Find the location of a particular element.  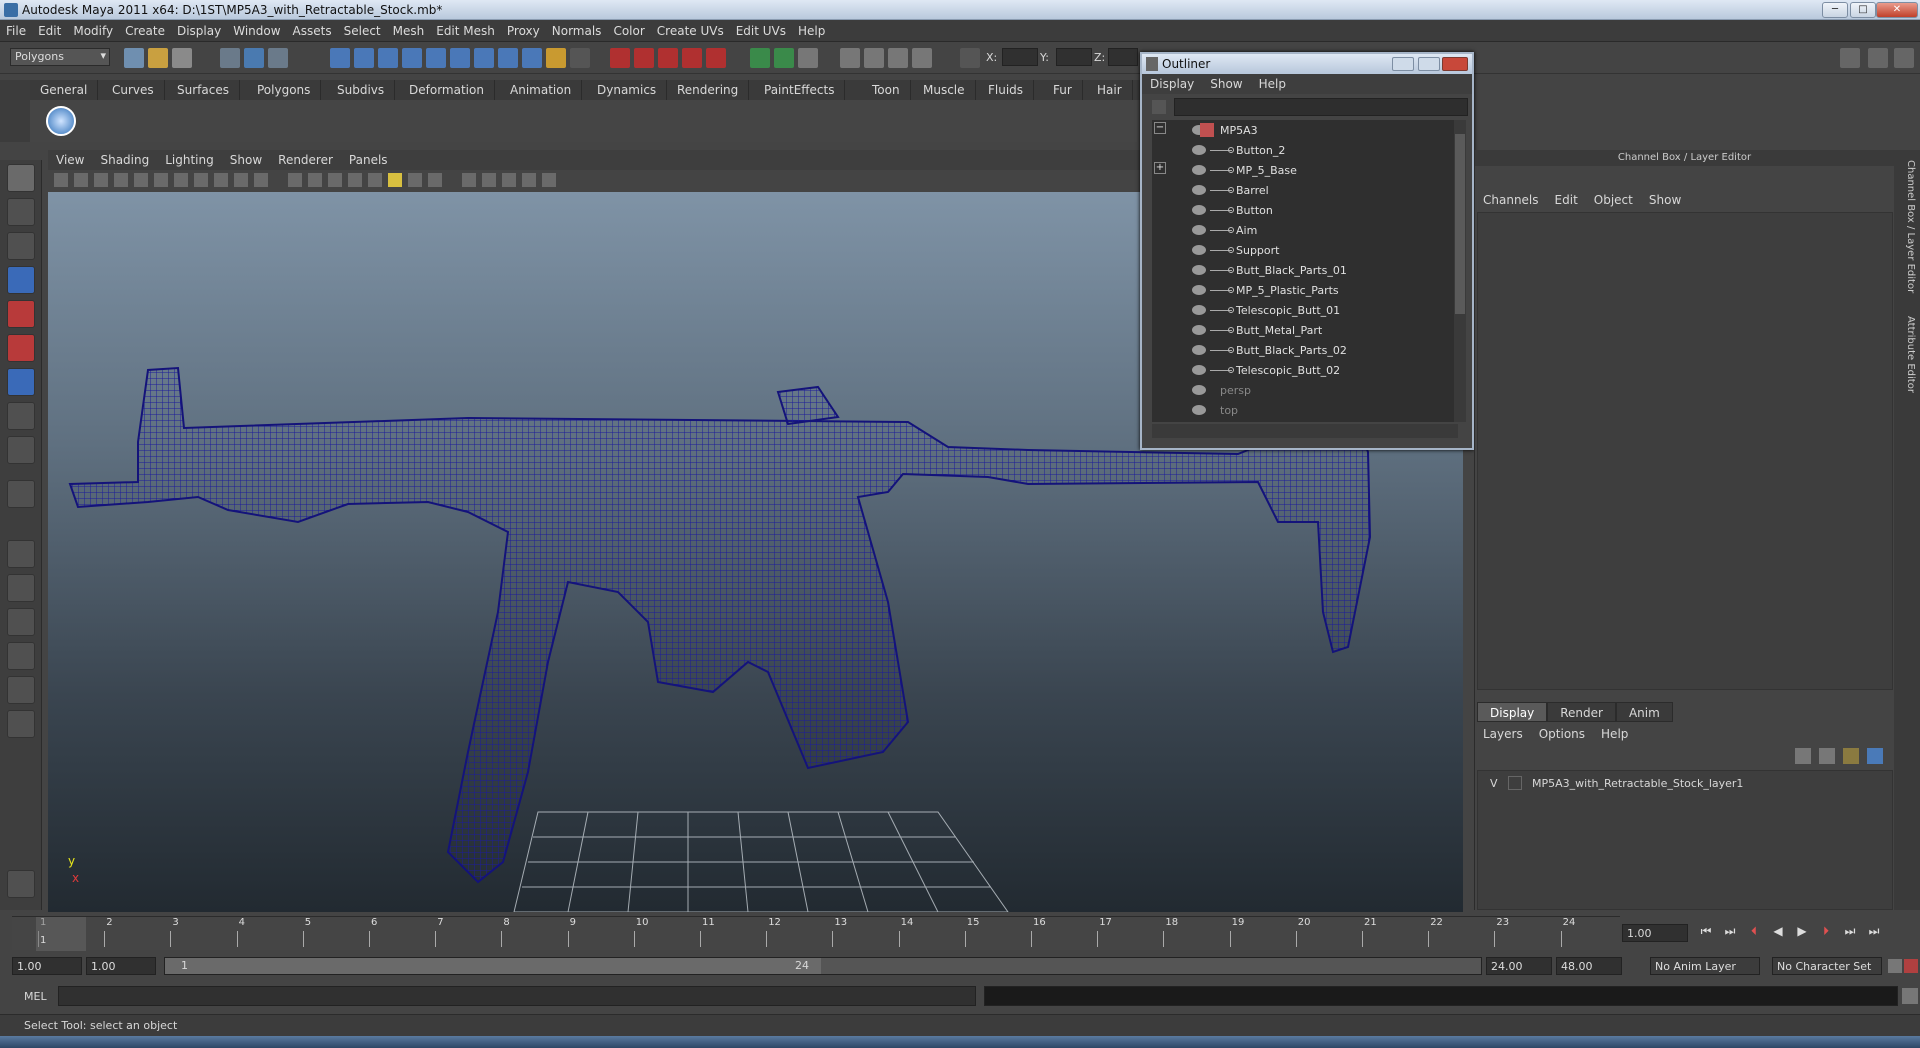

toolbox-gear-icon is located at coordinates (21, 884).